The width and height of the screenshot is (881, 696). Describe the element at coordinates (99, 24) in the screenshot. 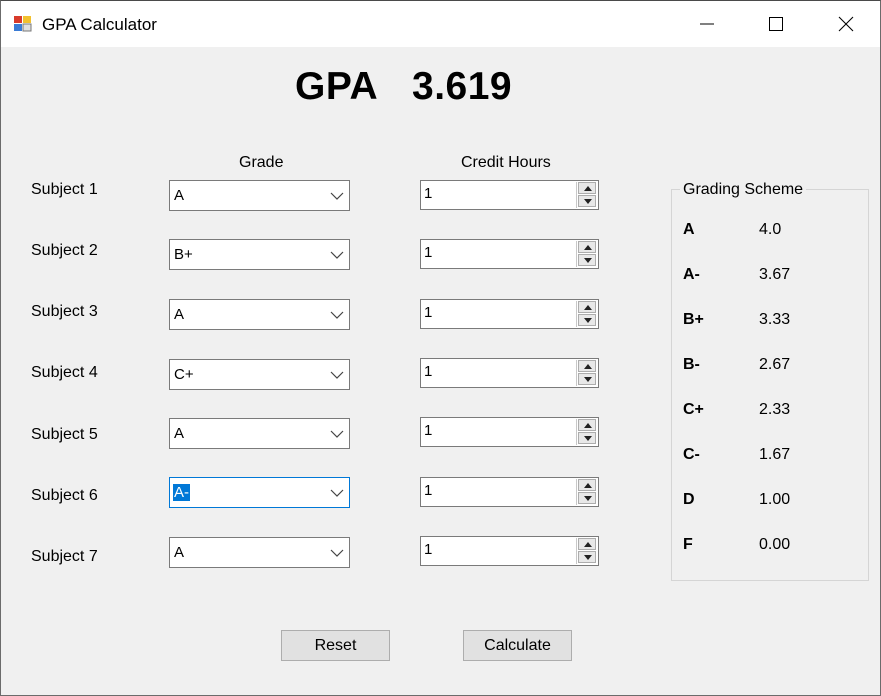

I see `window-title: GPA Calculator` at that location.